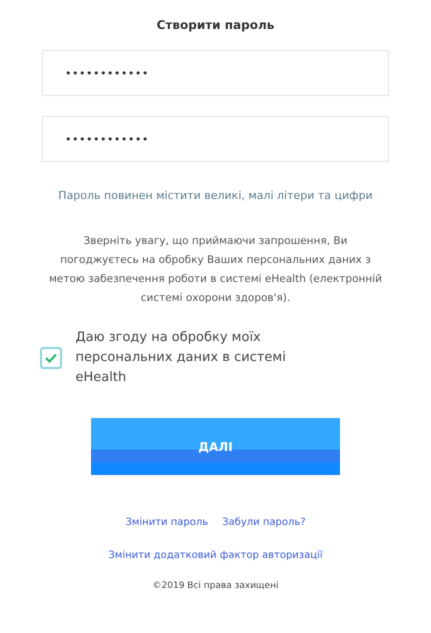 The image size is (431, 633). What do you see at coordinates (264, 522) in the screenshot?
I see `link: Забули пароль?` at bounding box center [264, 522].